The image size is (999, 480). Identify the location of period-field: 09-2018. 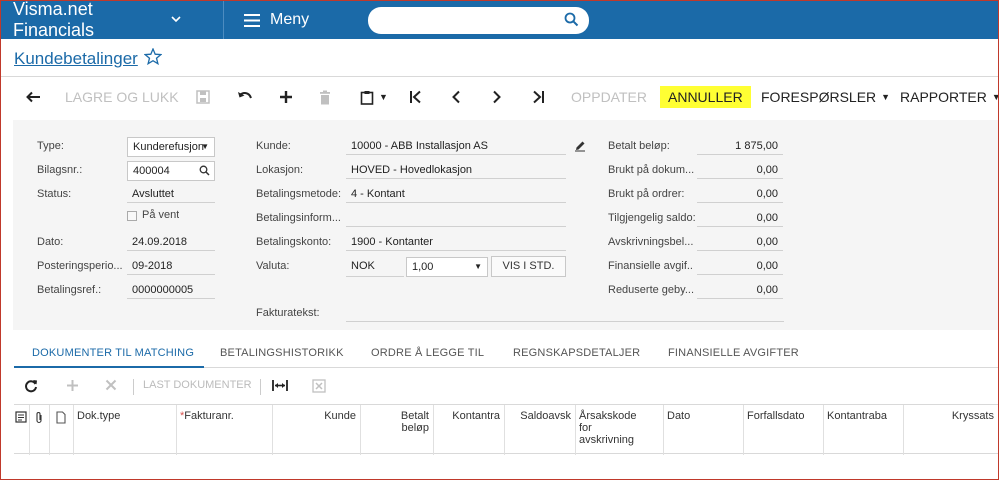
(171, 266).